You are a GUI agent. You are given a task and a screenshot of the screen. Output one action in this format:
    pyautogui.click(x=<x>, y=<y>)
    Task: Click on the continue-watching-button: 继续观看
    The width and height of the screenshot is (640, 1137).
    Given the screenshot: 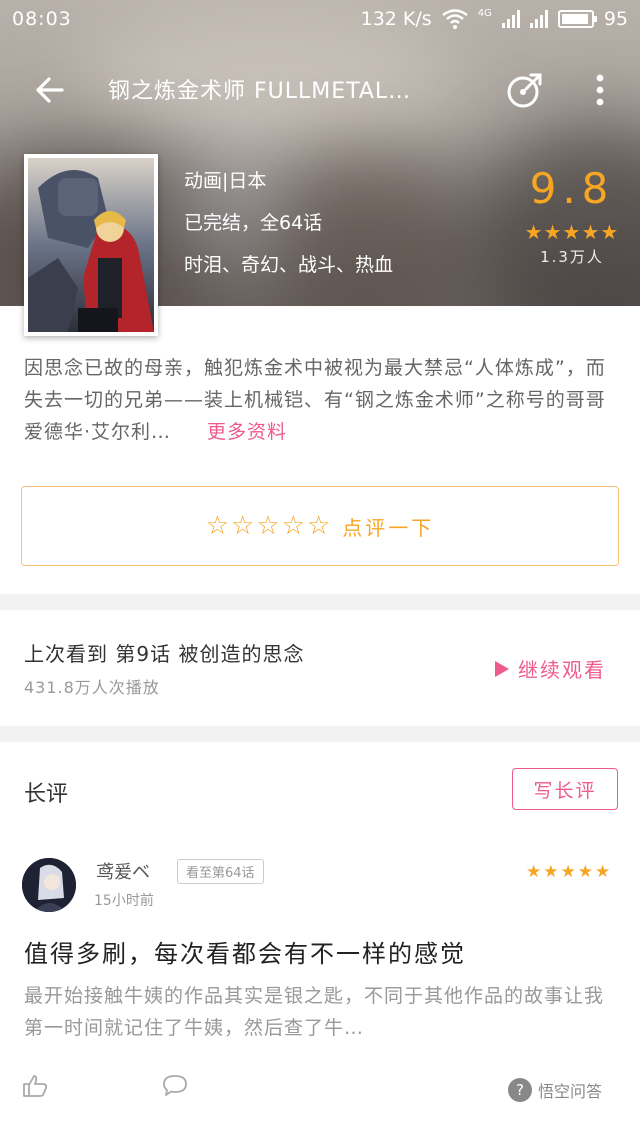 What is the action you would take?
    pyautogui.click(x=550, y=668)
    